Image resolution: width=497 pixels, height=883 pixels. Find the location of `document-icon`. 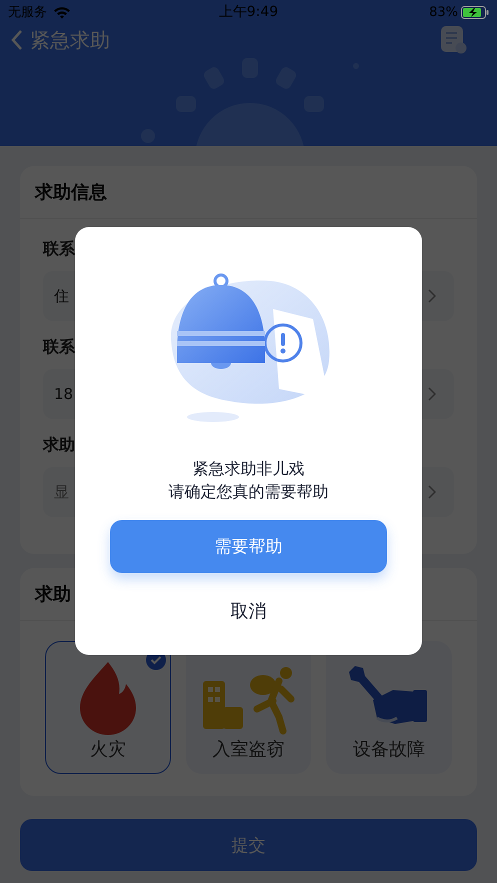

document-icon is located at coordinates (454, 40).